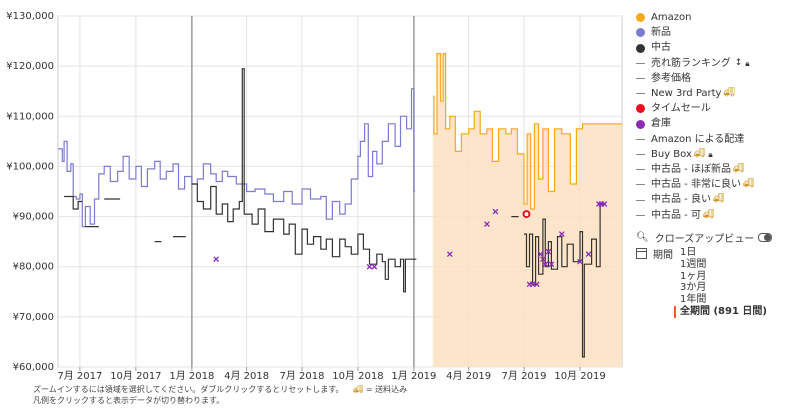 The image size is (800, 411). What do you see at coordinates (716, 78) in the screenshot?
I see `legend-item: 参考価格` at bounding box center [716, 78].